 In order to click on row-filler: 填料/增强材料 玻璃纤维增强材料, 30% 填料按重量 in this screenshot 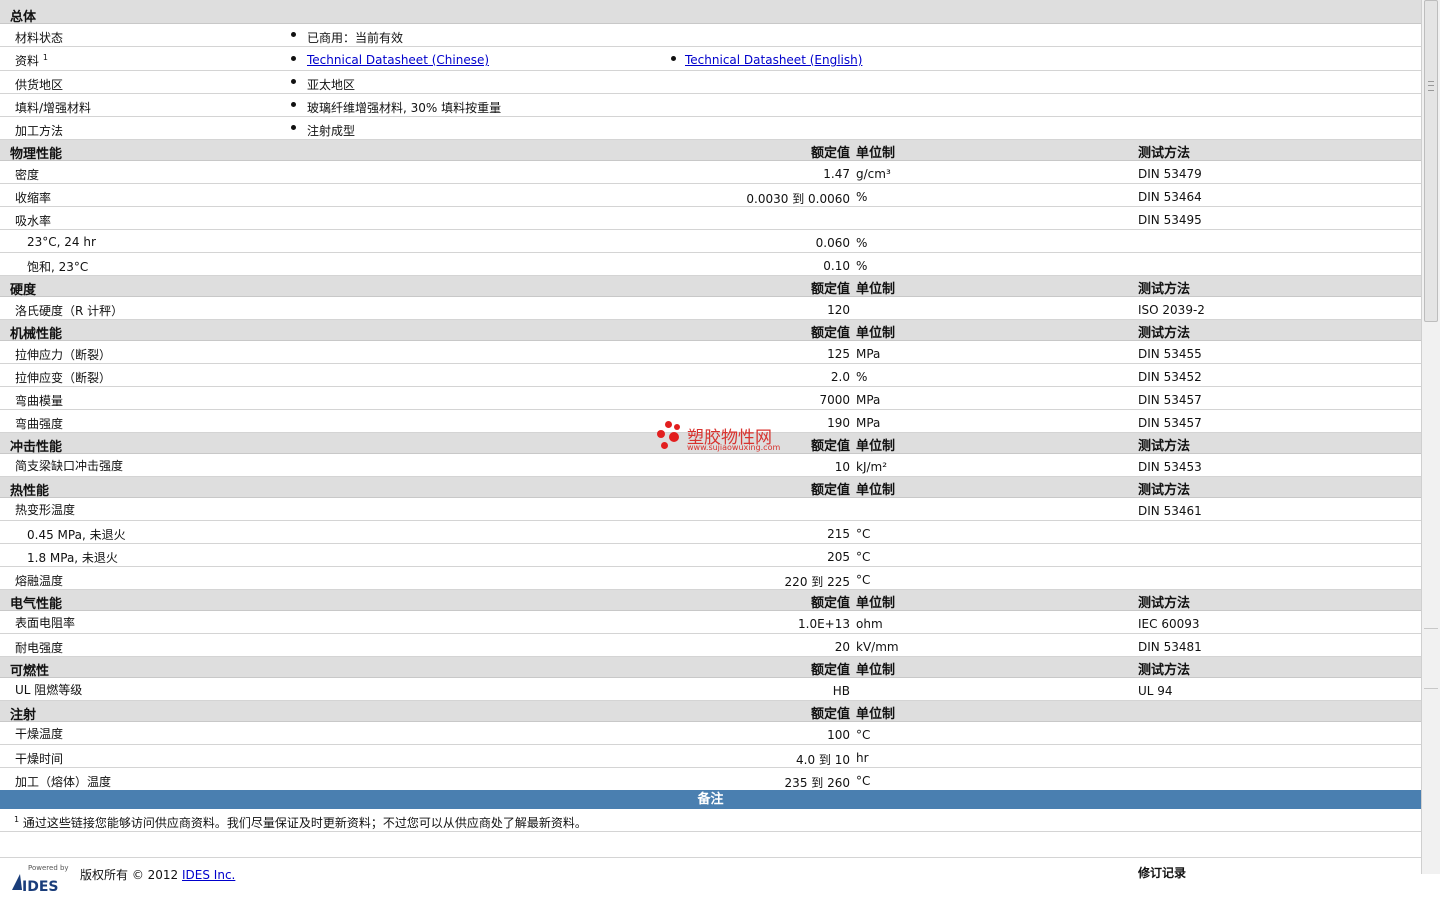, I will do `click(710, 105)`.